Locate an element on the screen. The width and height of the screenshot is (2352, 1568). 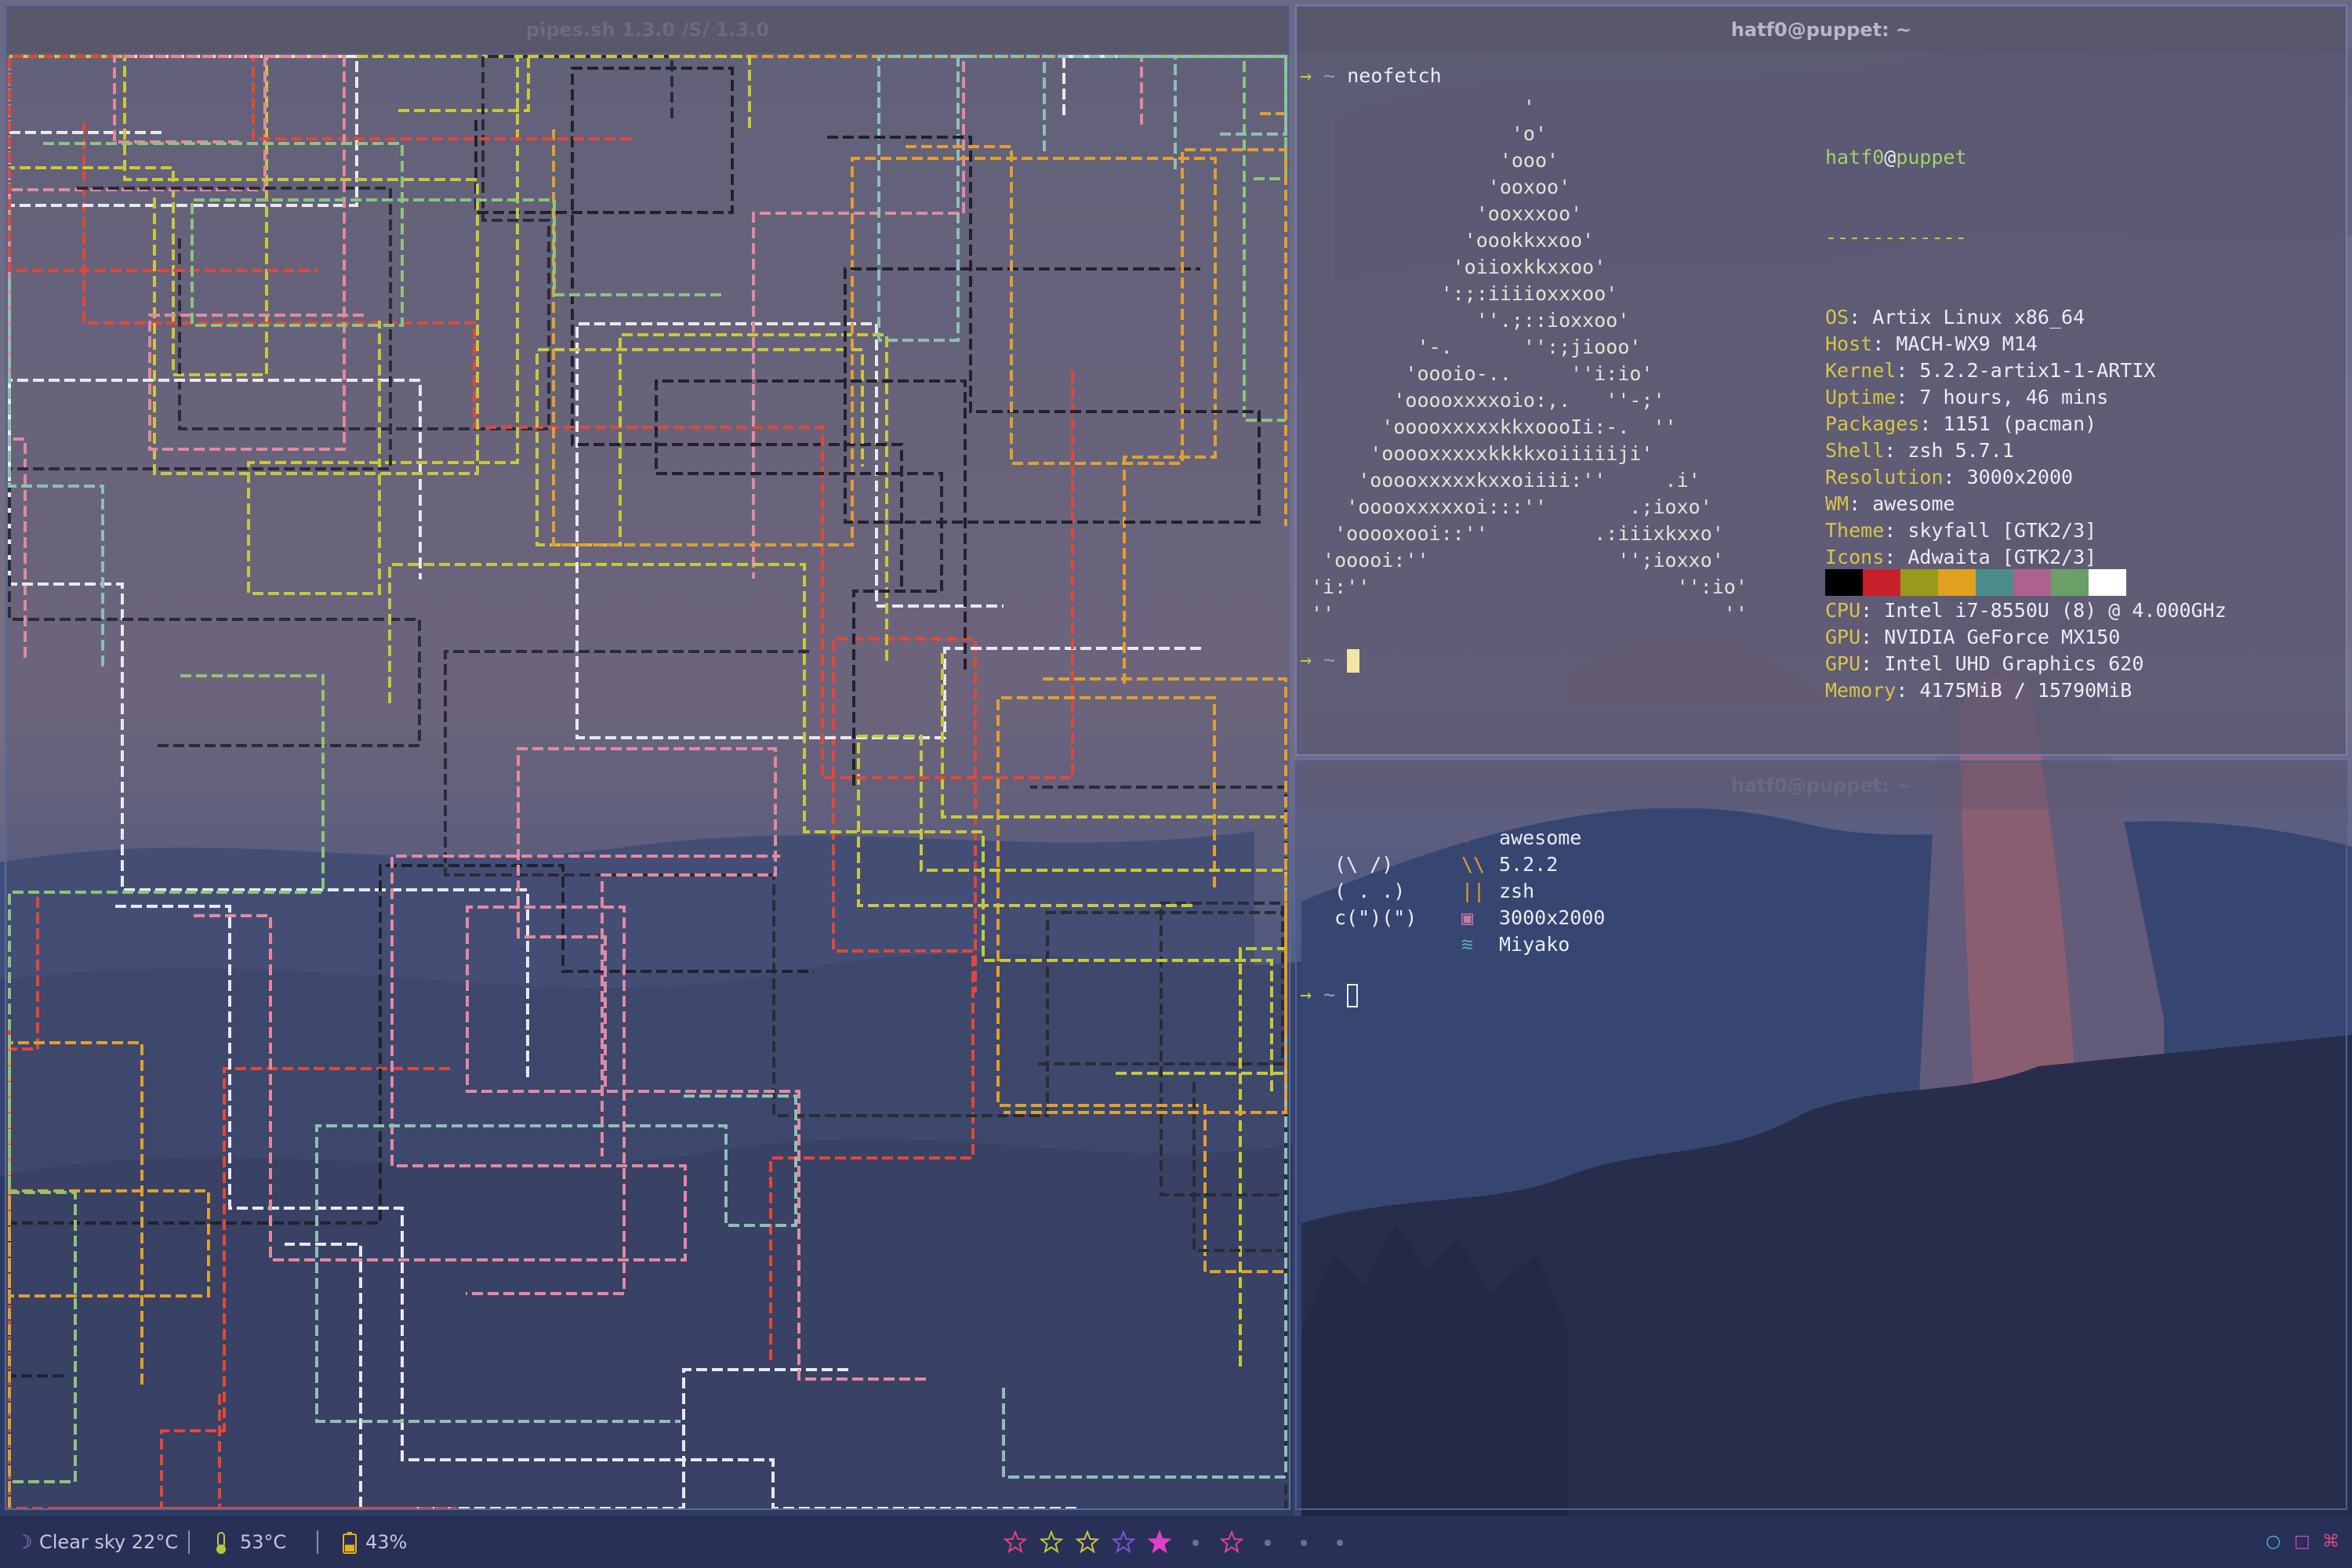
info-key: Theme is located at coordinates (1855, 530).